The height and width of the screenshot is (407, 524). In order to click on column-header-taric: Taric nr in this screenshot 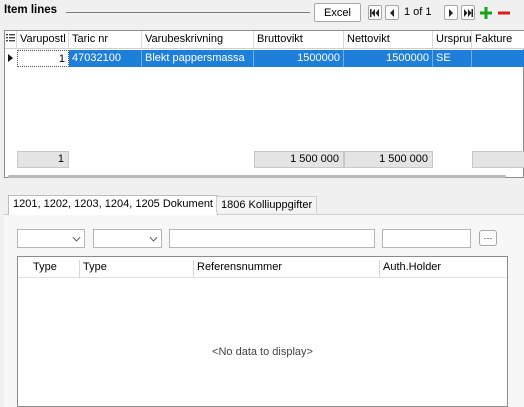, I will do `click(105, 40)`.